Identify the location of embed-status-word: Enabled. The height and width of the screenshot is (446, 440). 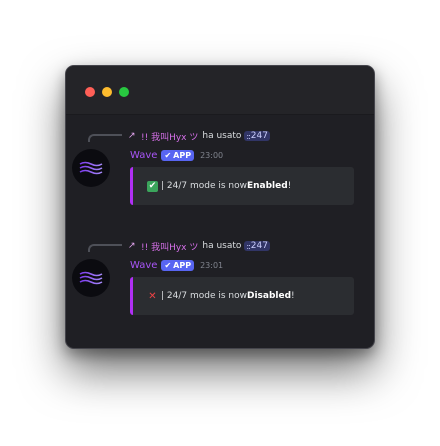
(267, 186).